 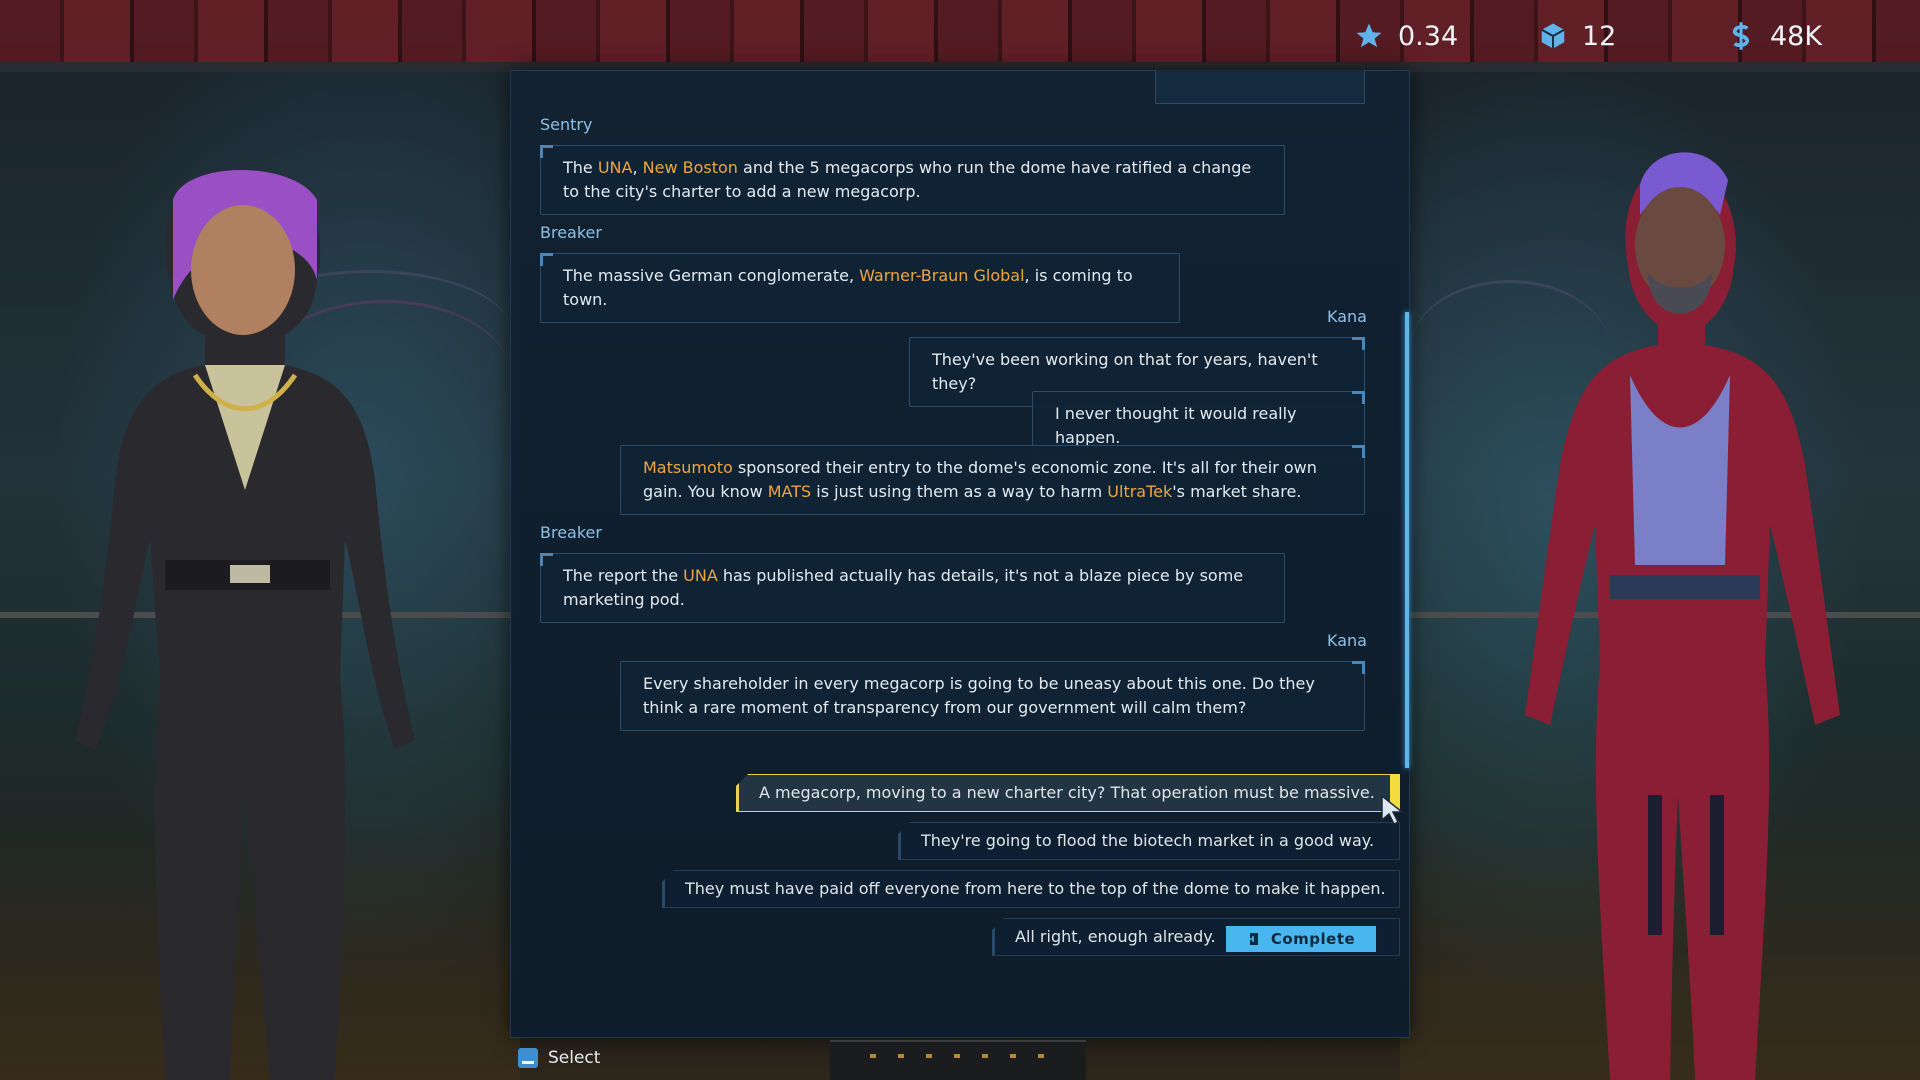 What do you see at coordinates (1407, 540) in the screenshot?
I see `dialogue-scrollbar` at bounding box center [1407, 540].